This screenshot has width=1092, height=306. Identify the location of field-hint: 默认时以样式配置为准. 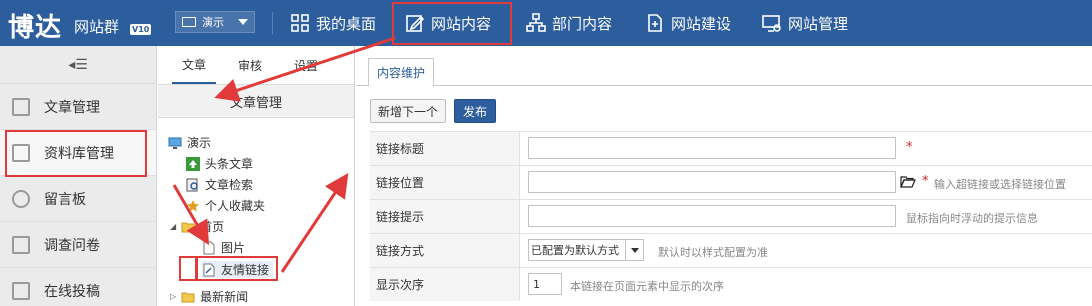
(713, 252).